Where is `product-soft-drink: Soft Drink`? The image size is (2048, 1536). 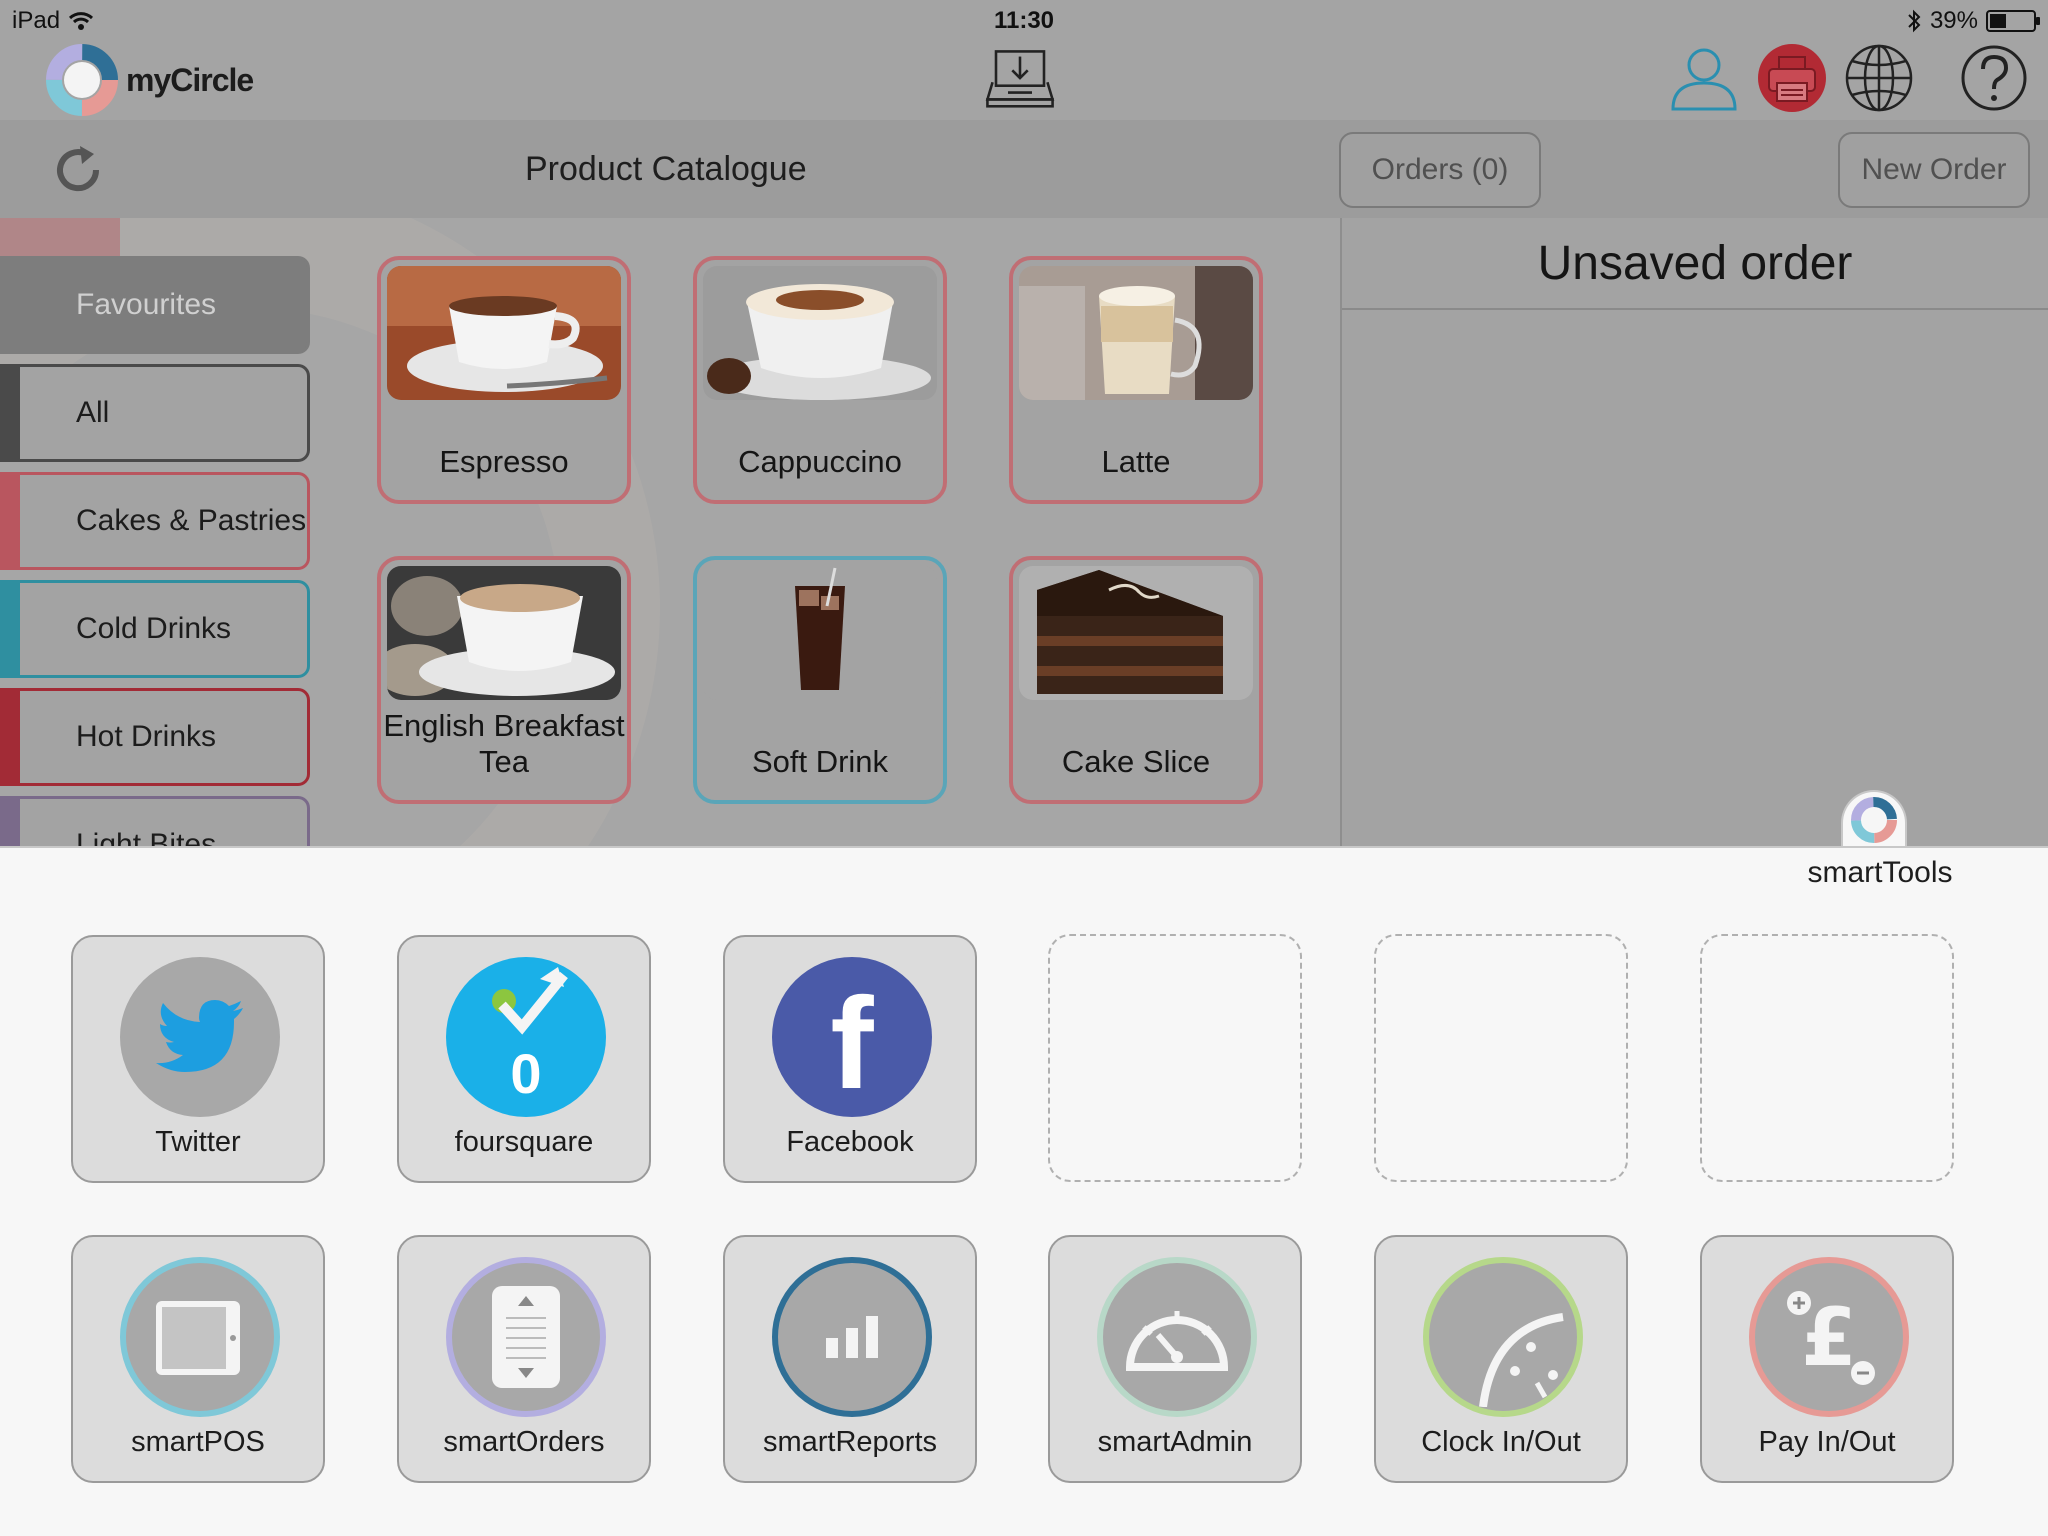
product-soft-drink: Soft Drink is located at coordinates (820, 680).